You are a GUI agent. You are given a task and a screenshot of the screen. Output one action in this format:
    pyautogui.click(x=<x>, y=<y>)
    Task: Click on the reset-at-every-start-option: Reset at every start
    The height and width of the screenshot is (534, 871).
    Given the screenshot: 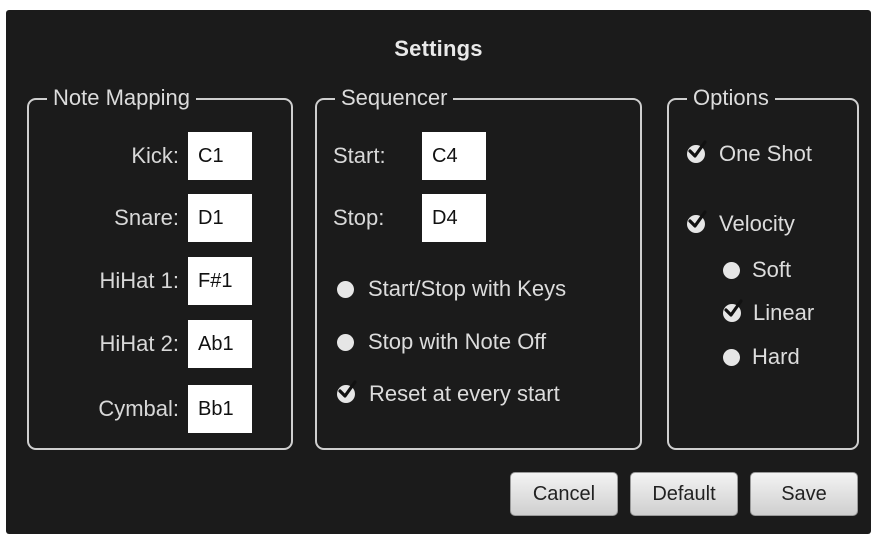 What is the action you would take?
    pyautogui.click(x=448, y=393)
    